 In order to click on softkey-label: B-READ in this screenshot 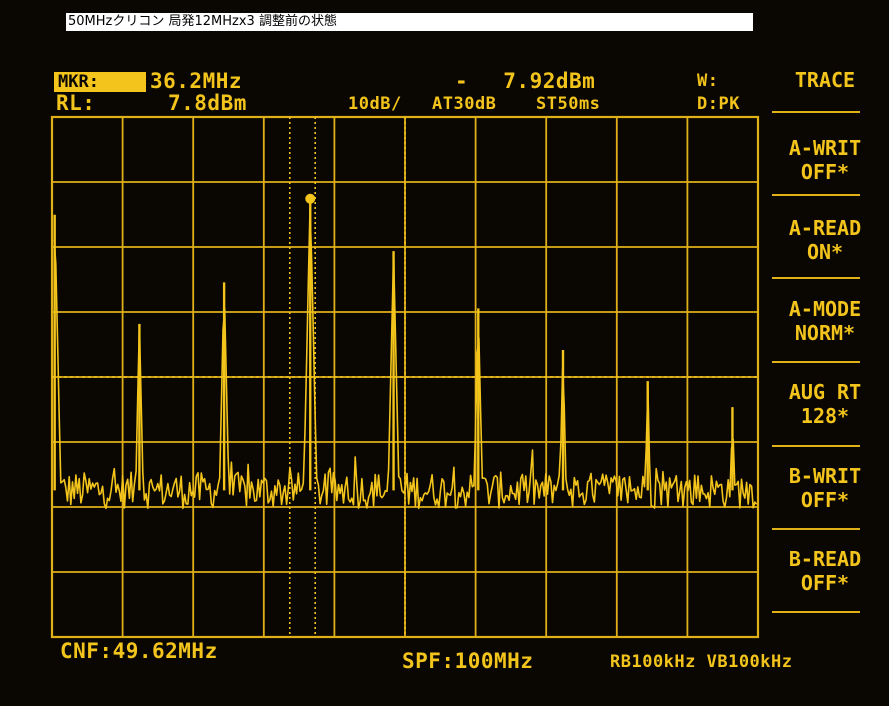, I will do `click(825, 559)`.